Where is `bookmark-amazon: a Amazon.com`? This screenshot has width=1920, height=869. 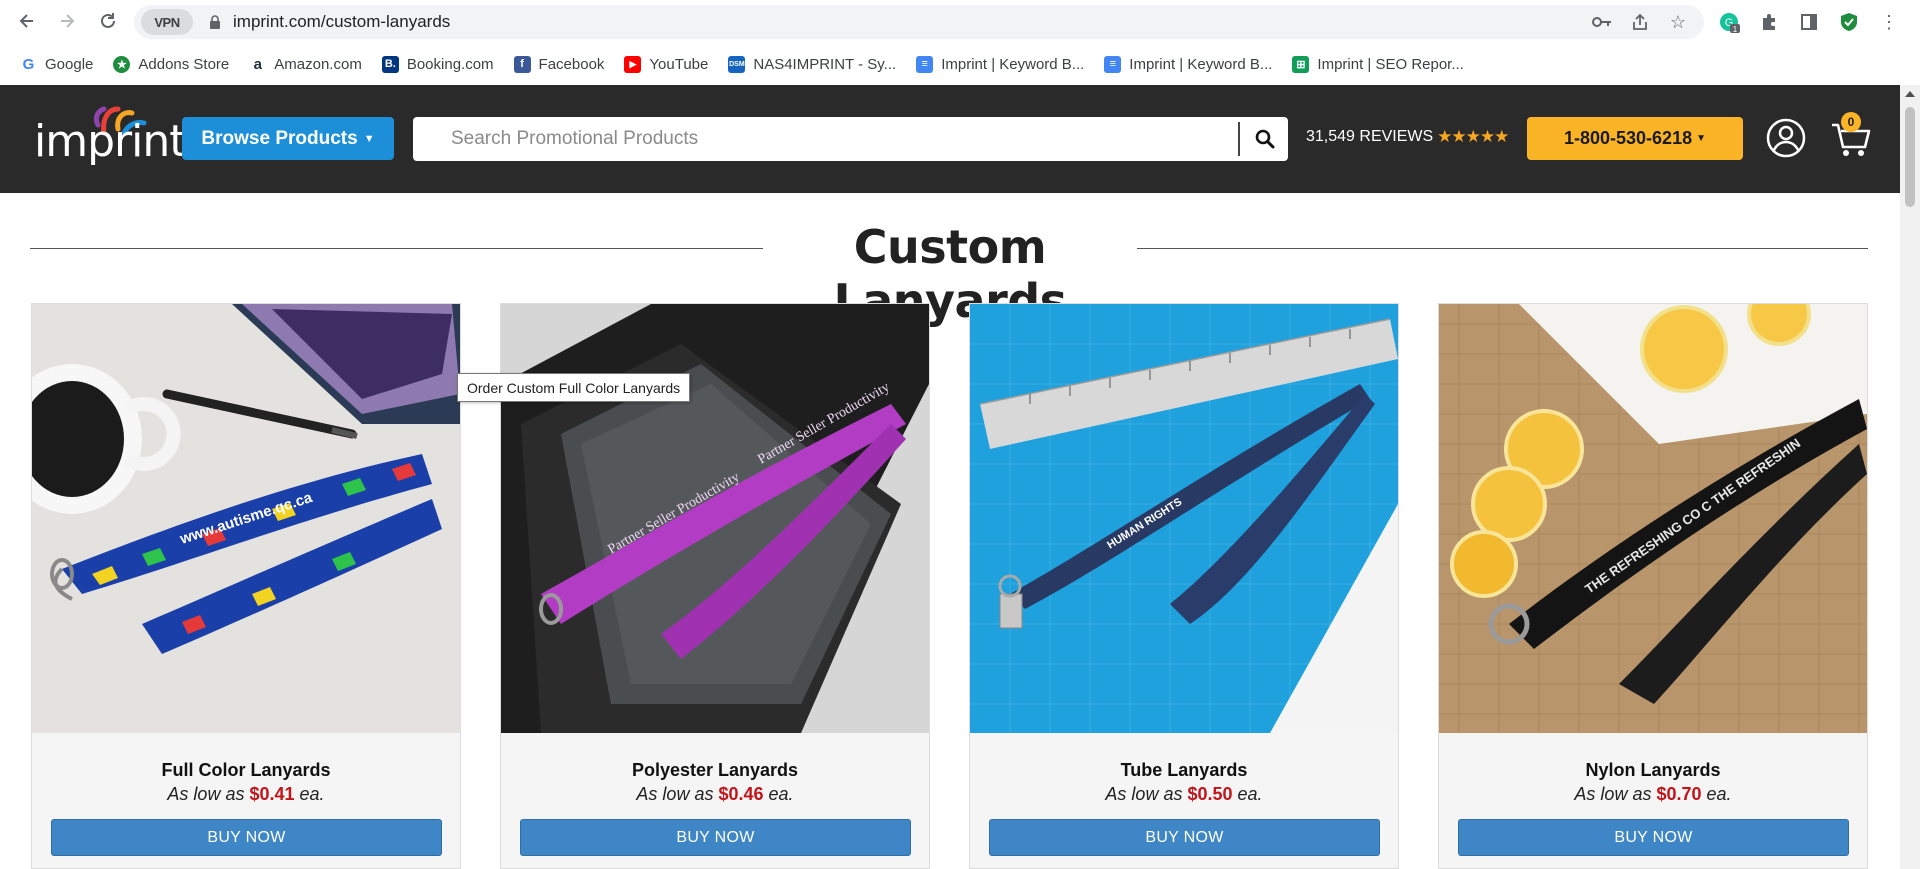 bookmark-amazon: a Amazon.com is located at coordinates (305, 64).